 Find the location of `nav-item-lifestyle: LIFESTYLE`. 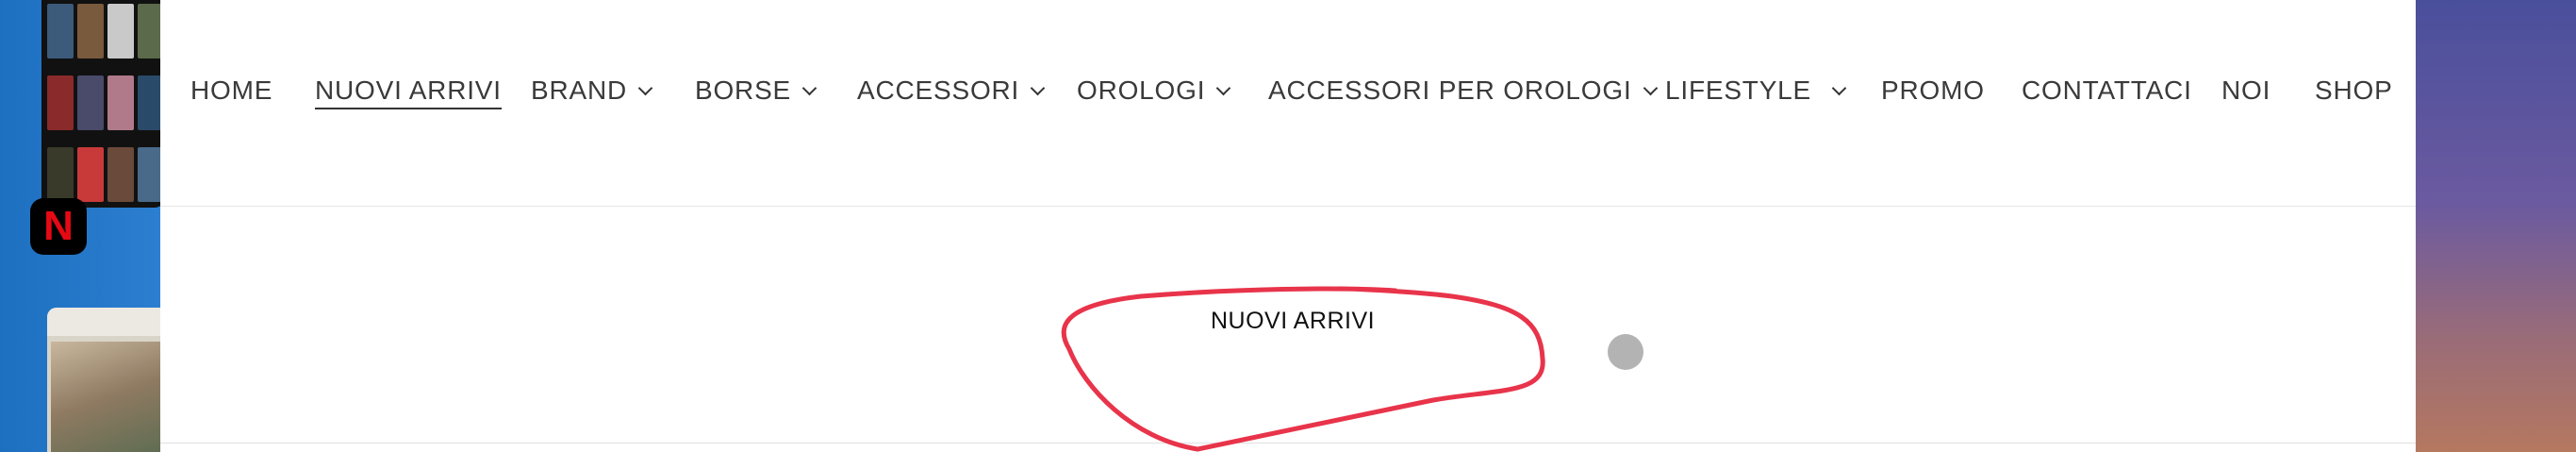

nav-item-lifestyle: LIFESTYLE is located at coordinates (1756, 91).